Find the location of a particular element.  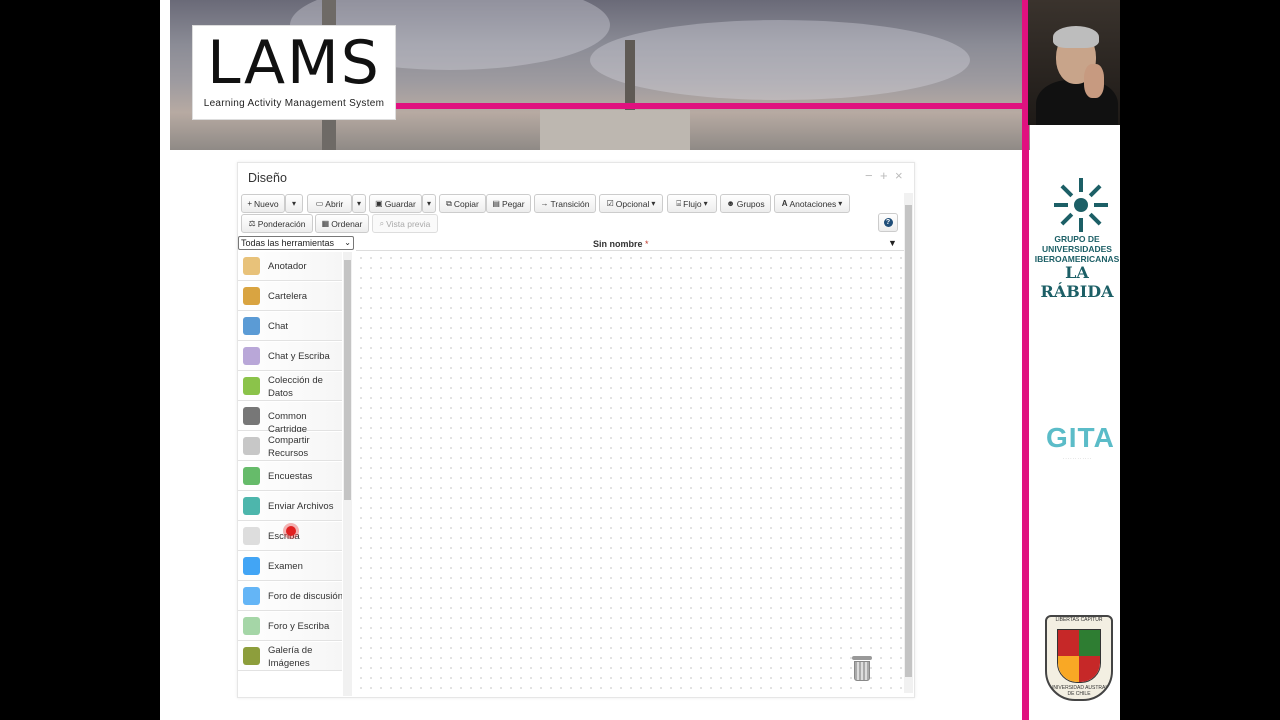

tool-label: Escriba is located at coordinates (284, 536).